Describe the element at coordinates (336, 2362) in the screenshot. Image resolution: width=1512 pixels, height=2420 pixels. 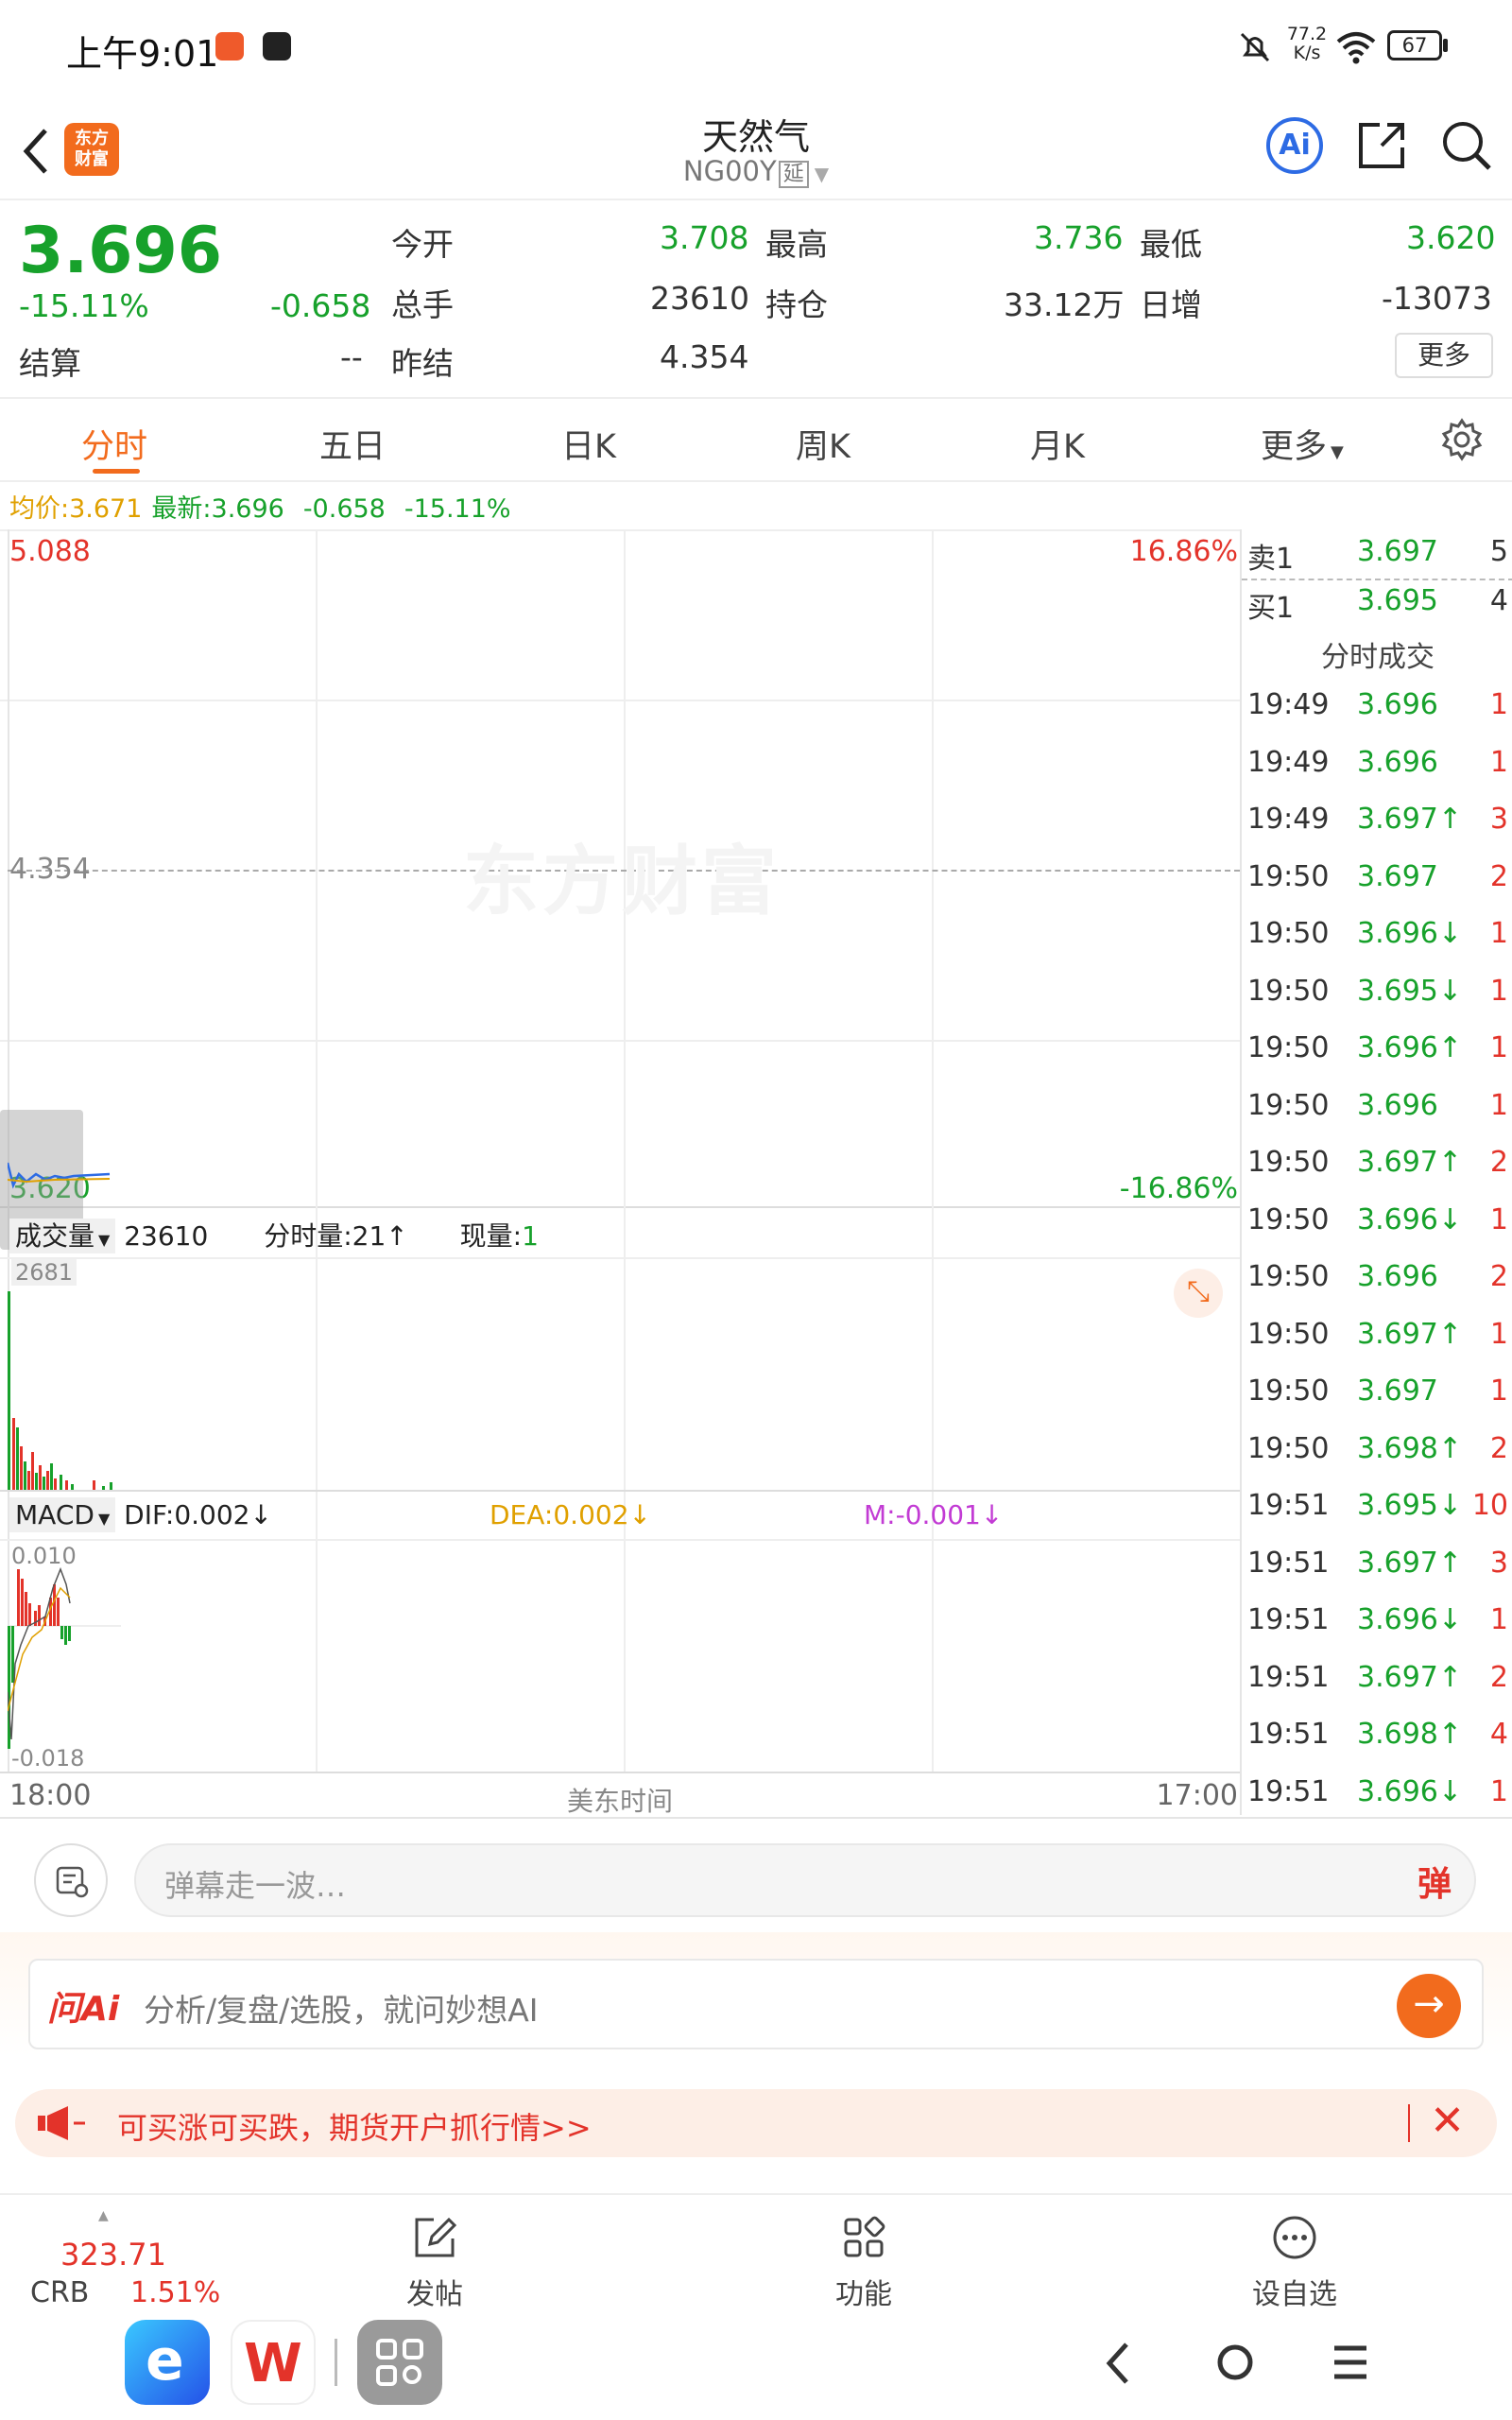
I see `dock-divider` at that location.